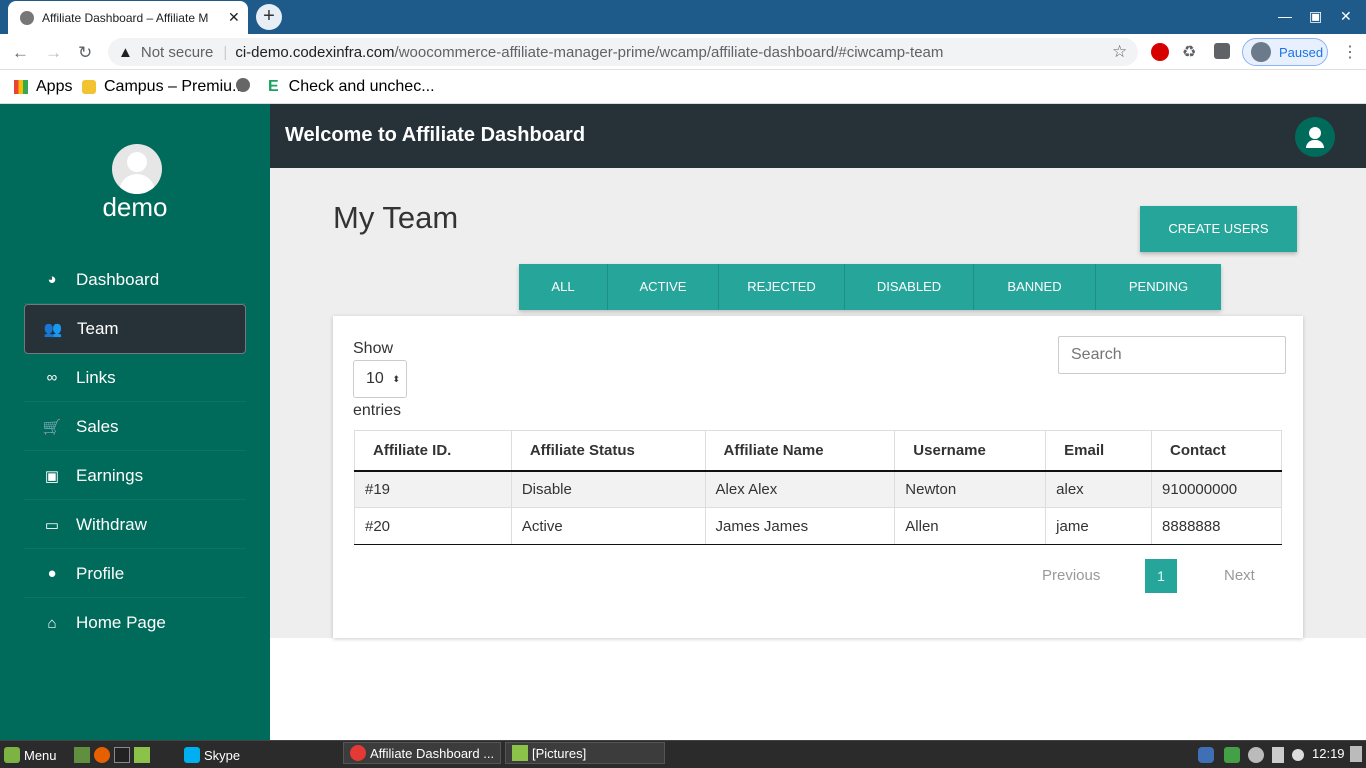  Describe the element at coordinates (1119, 52) in the screenshot. I see `star-icon: ☆` at that location.